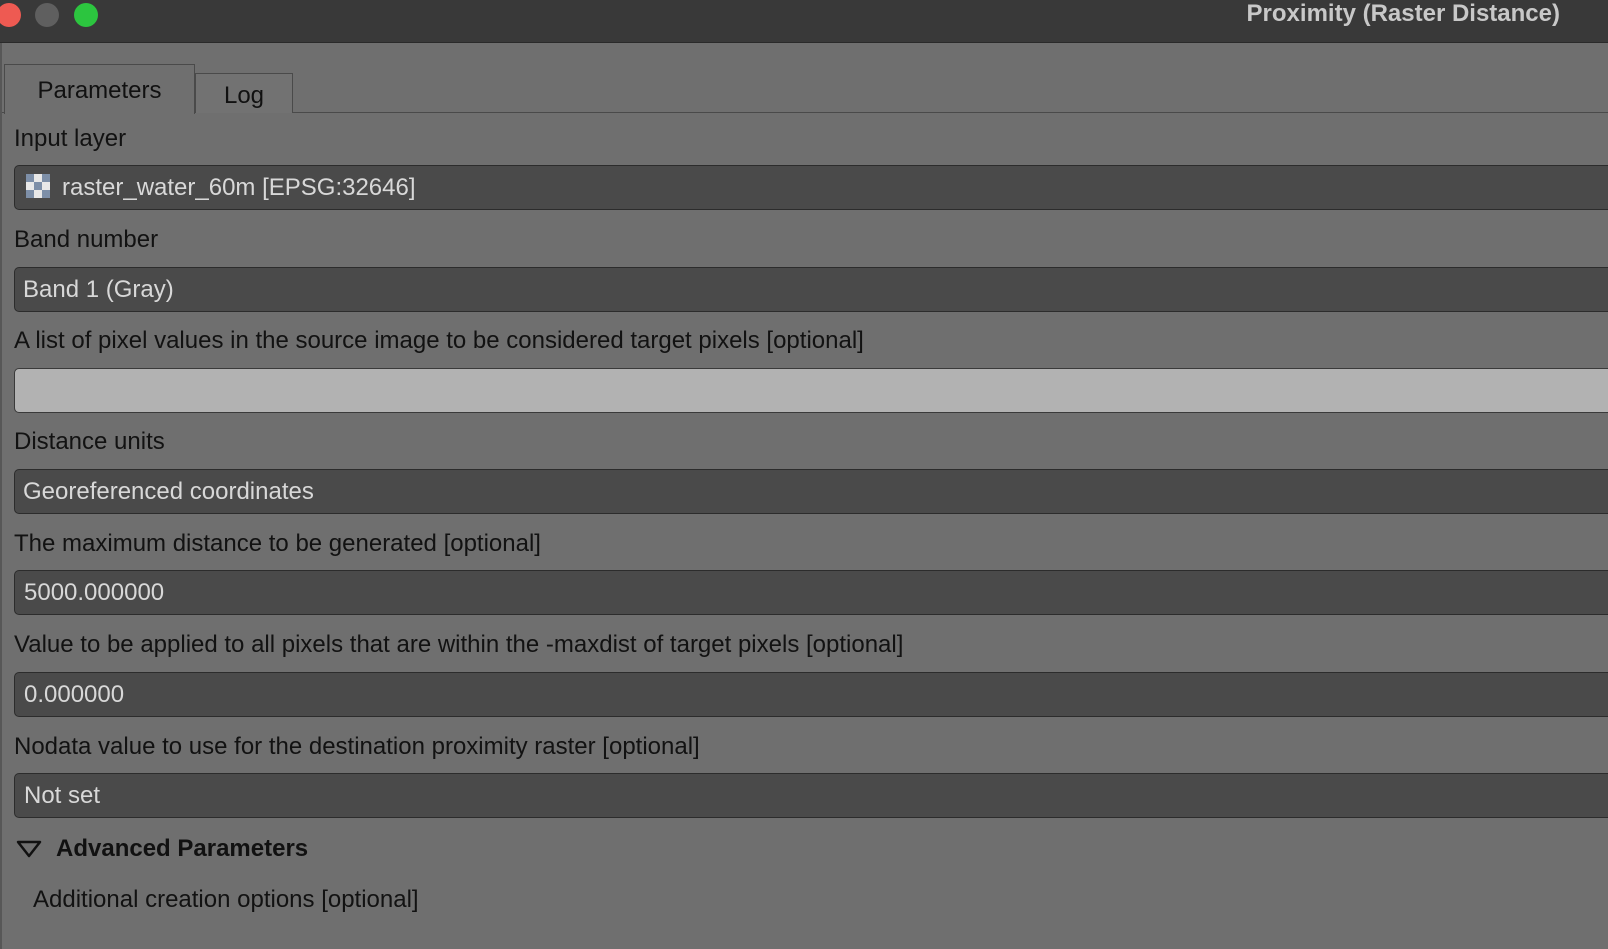 This screenshot has height=949, width=1608. Describe the element at coordinates (99, 89) in the screenshot. I see `tab-parameters: Parameters` at that location.